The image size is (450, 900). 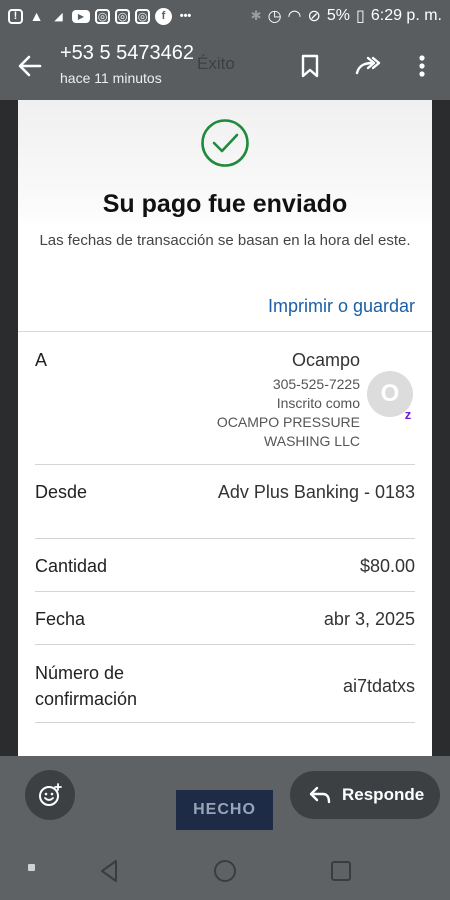 I want to click on nav-home-button, so click(x=225, y=871).